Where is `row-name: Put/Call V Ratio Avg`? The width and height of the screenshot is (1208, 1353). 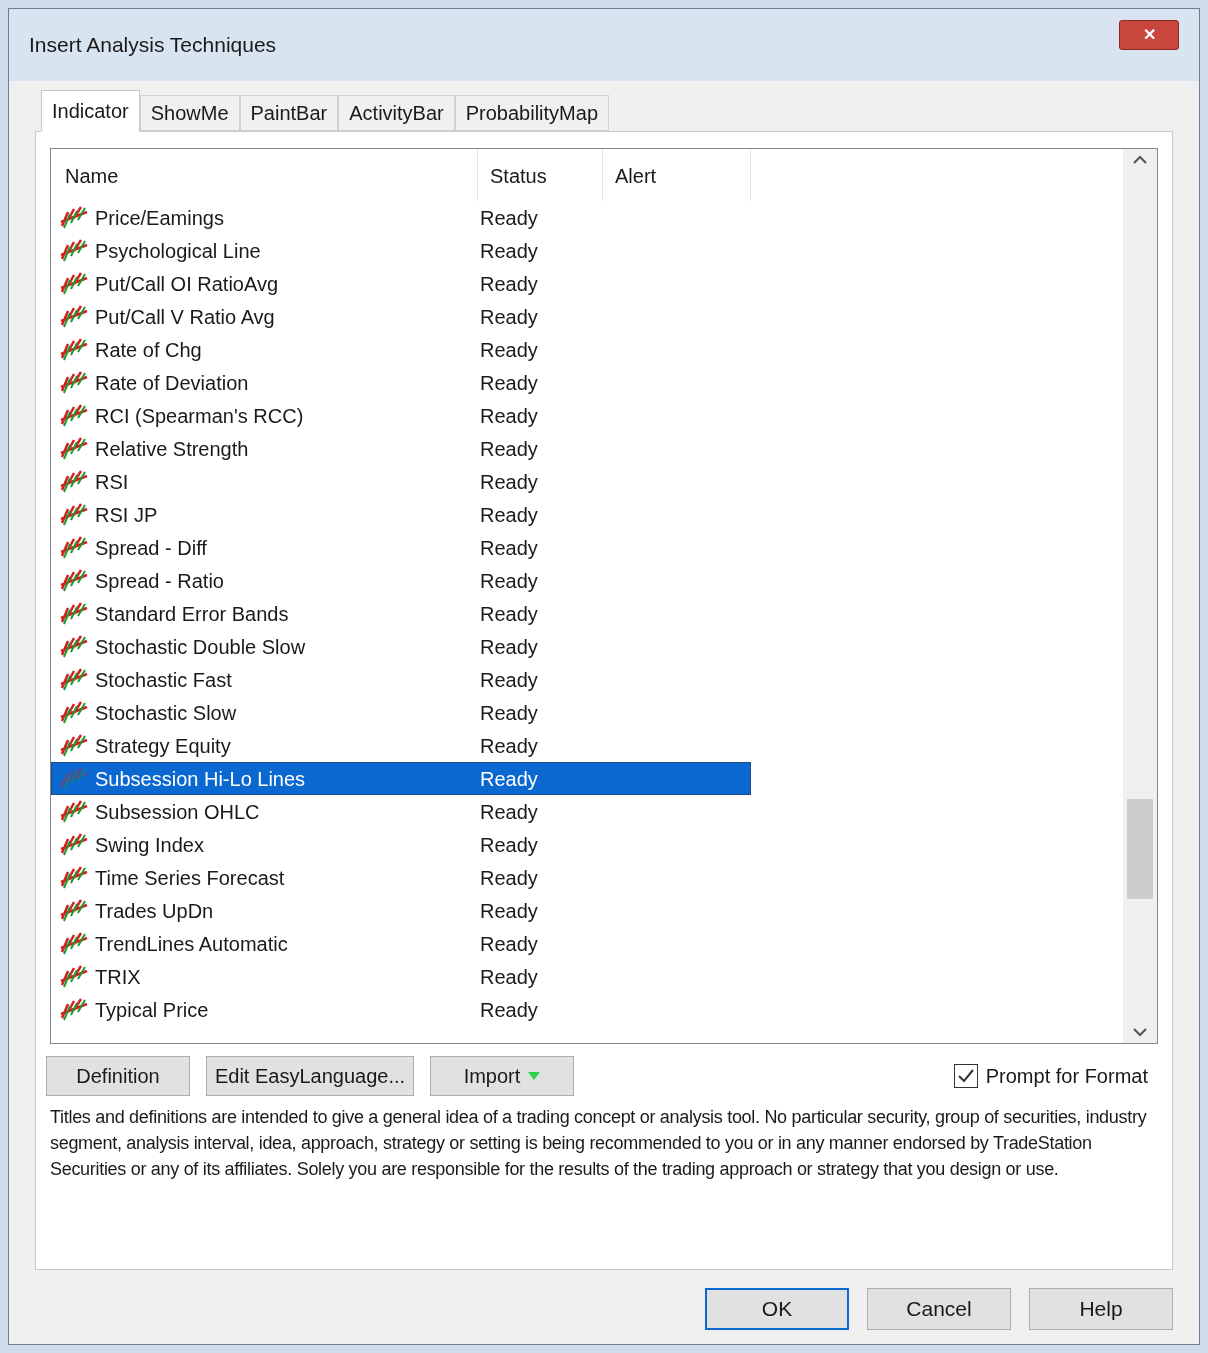
row-name: Put/Call V Ratio Avg is located at coordinates (185, 317).